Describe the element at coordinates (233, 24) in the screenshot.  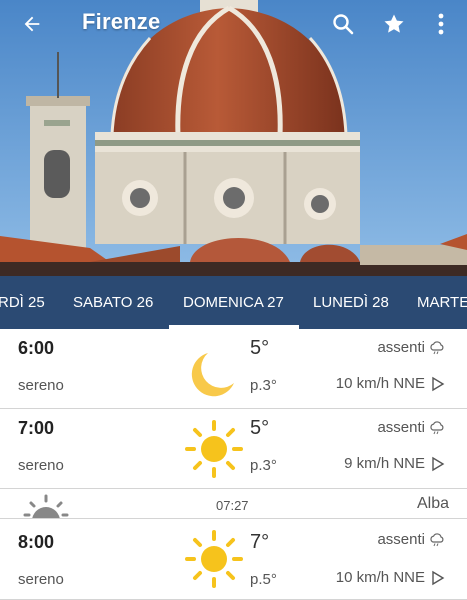
I see `app-toolbar: Firenze` at that location.